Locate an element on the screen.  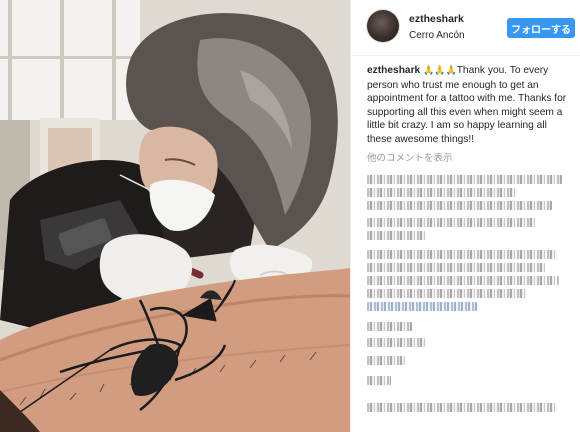
caption-username: eztheshark is located at coordinates (393, 70).